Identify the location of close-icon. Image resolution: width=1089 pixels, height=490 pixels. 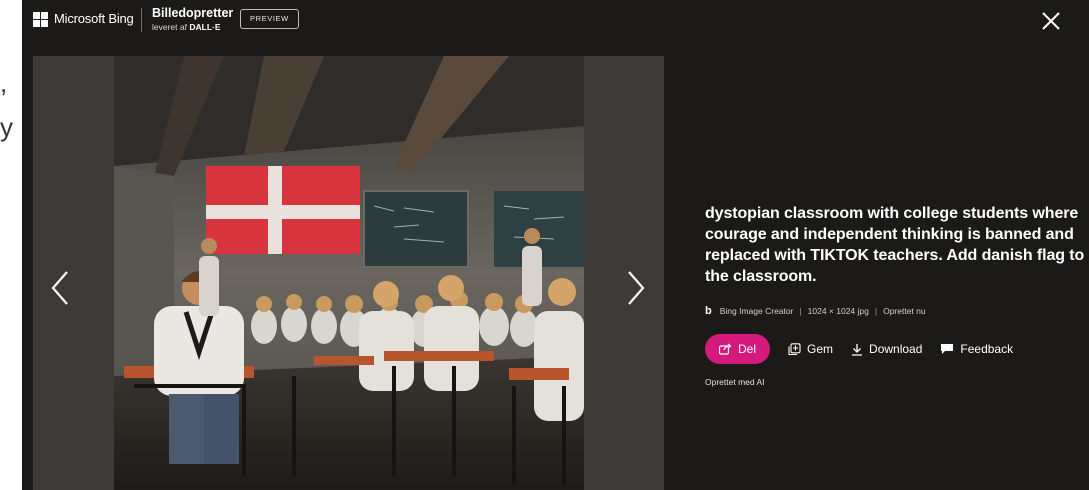
(1051, 21).